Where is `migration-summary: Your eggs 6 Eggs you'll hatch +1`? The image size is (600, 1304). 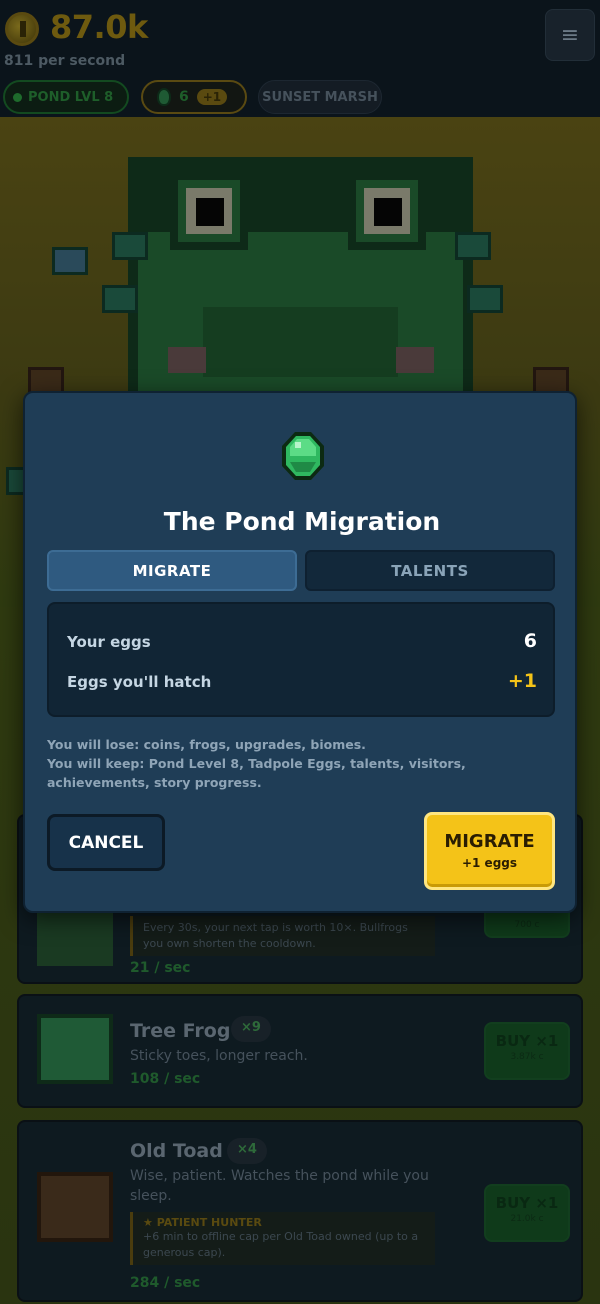
migration-summary: Your eggs 6 Eggs you'll hatch +1 is located at coordinates (301, 659).